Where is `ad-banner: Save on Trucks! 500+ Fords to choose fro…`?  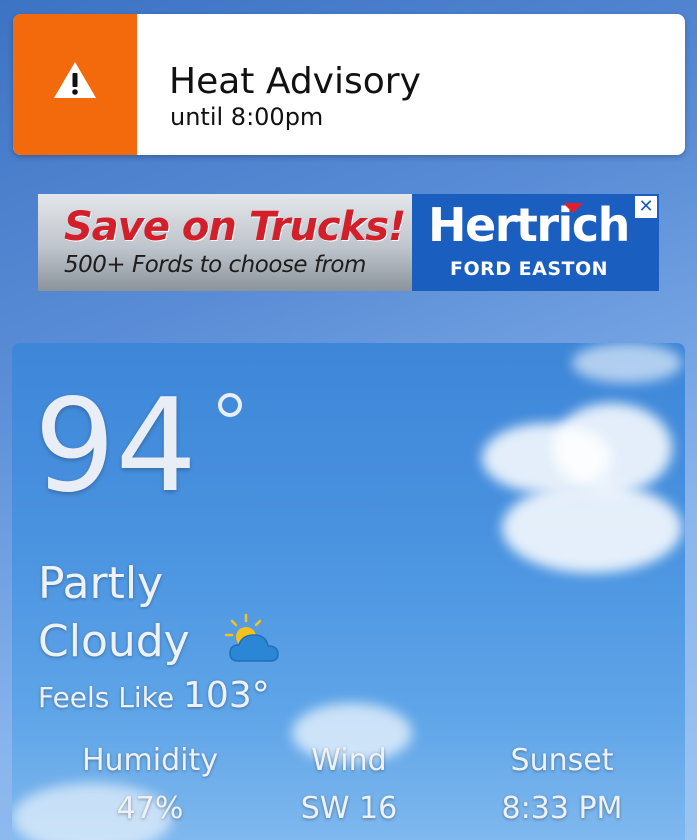
ad-banner: Save on Trucks! 500+ Fords to choose fro… is located at coordinates (348, 242).